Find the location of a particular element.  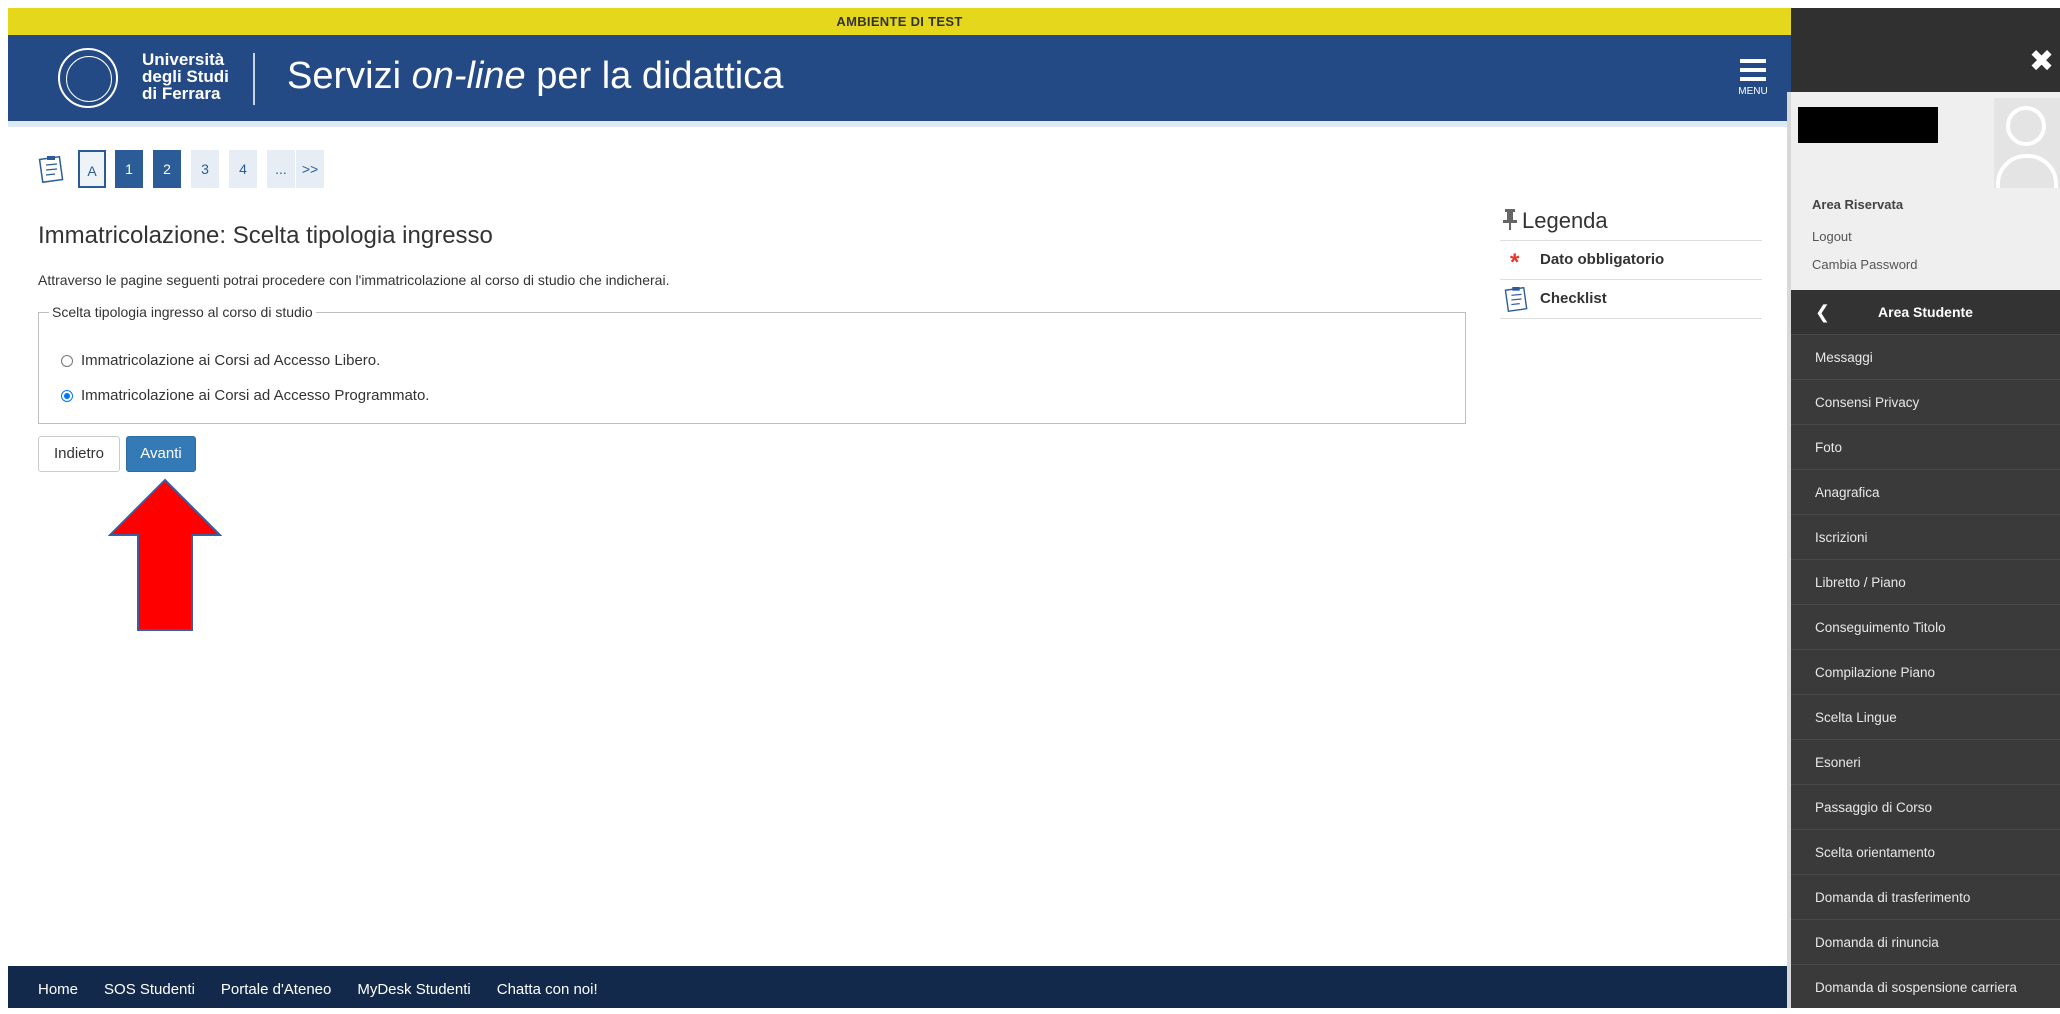

legend-required: * Dato obbligatorio is located at coordinates (1631, 260).